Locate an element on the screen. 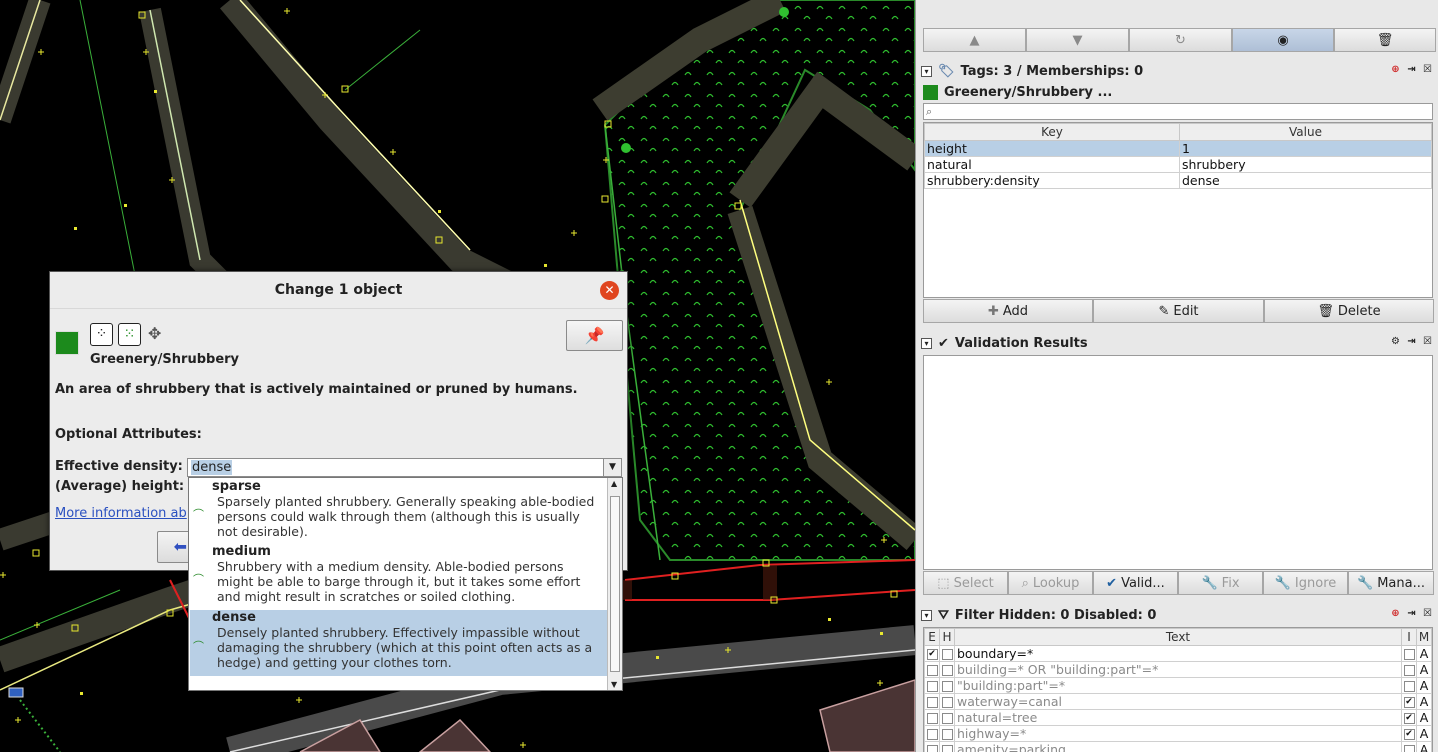 This screenshot has width=1438, height=752. scroll-thumb is located at coordinates (615, 584).